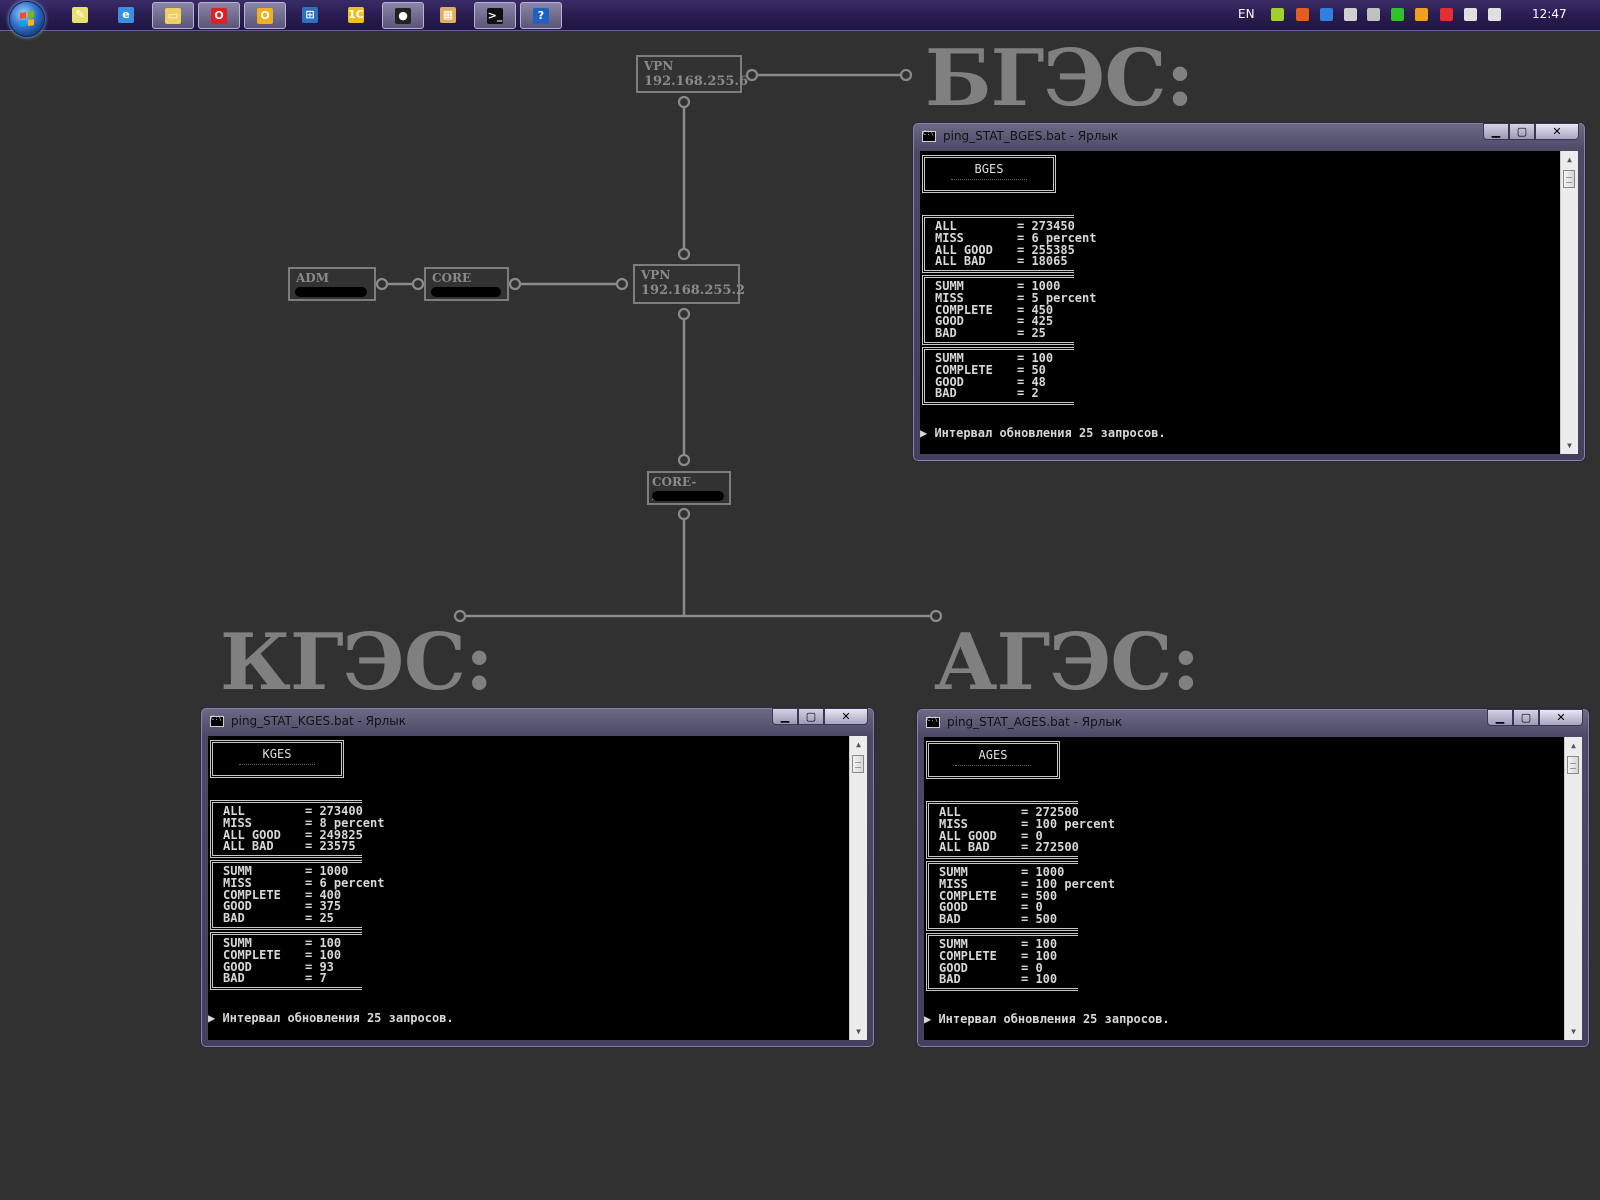  What do you see at coordinates (998, 376) in the screenshot?
I see `stat-block: SUMM = 100 COMPLETE = 50 GOOD = 48 BAD = 2` at bounding box center [998, 376].